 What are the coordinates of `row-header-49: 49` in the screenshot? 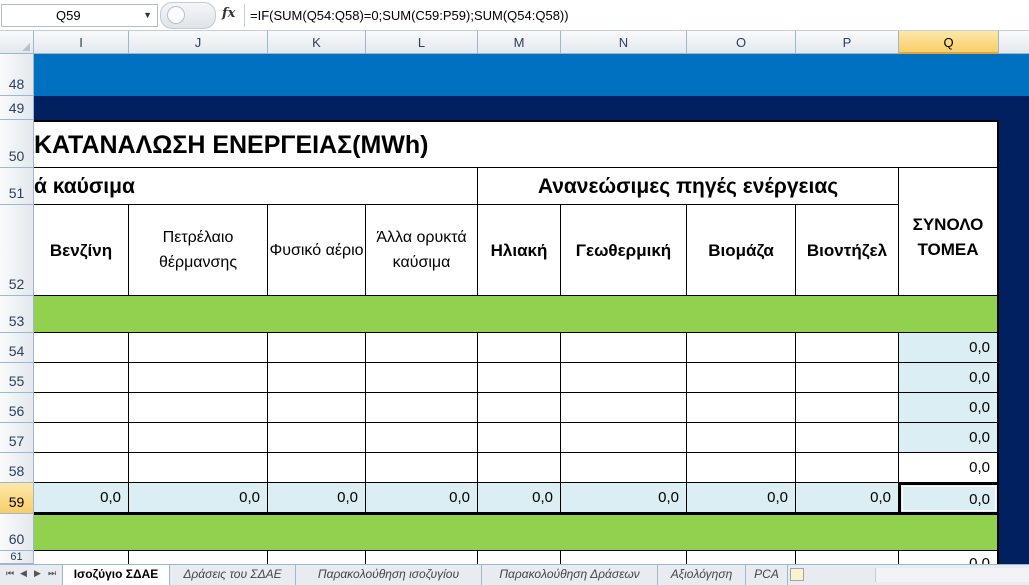 It's located at (17, 108).